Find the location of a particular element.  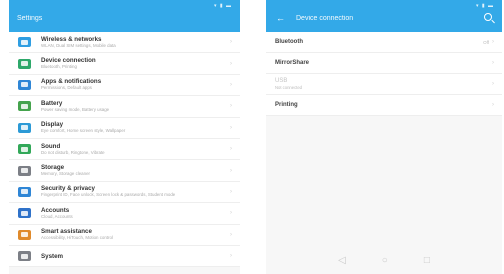

device-connection-item-title: MirrorShare is located at coordinates (292, 62).